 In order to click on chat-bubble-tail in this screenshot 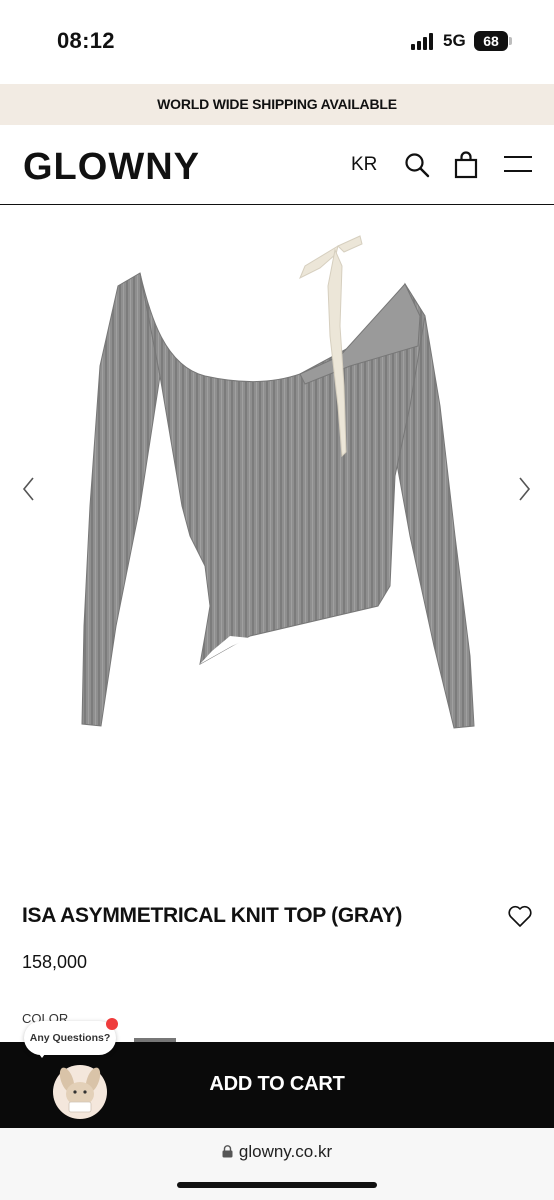, I will do `click(42, 1054)`.